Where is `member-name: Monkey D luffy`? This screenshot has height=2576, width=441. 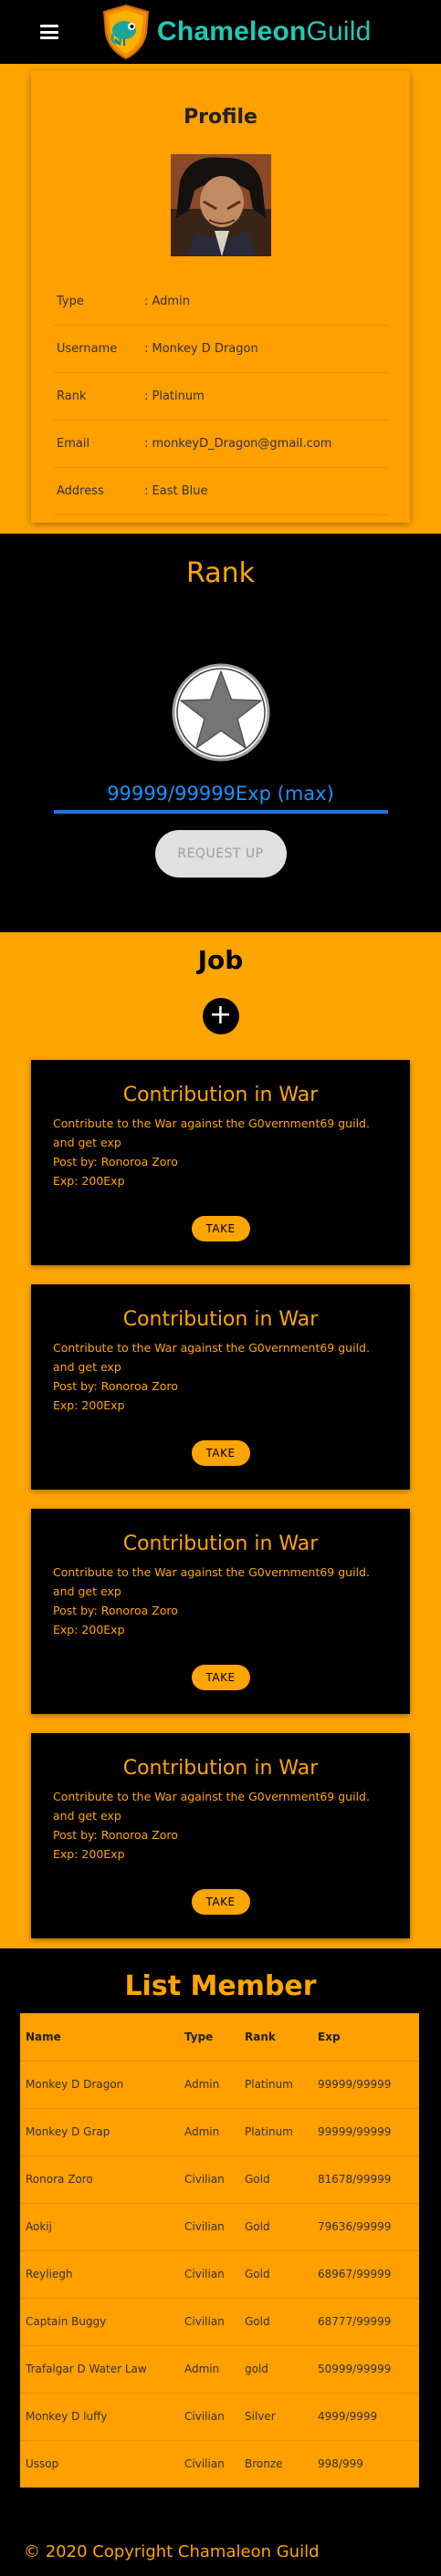 member-name: Monkey D luffy is located at coordinates (102, 2417).